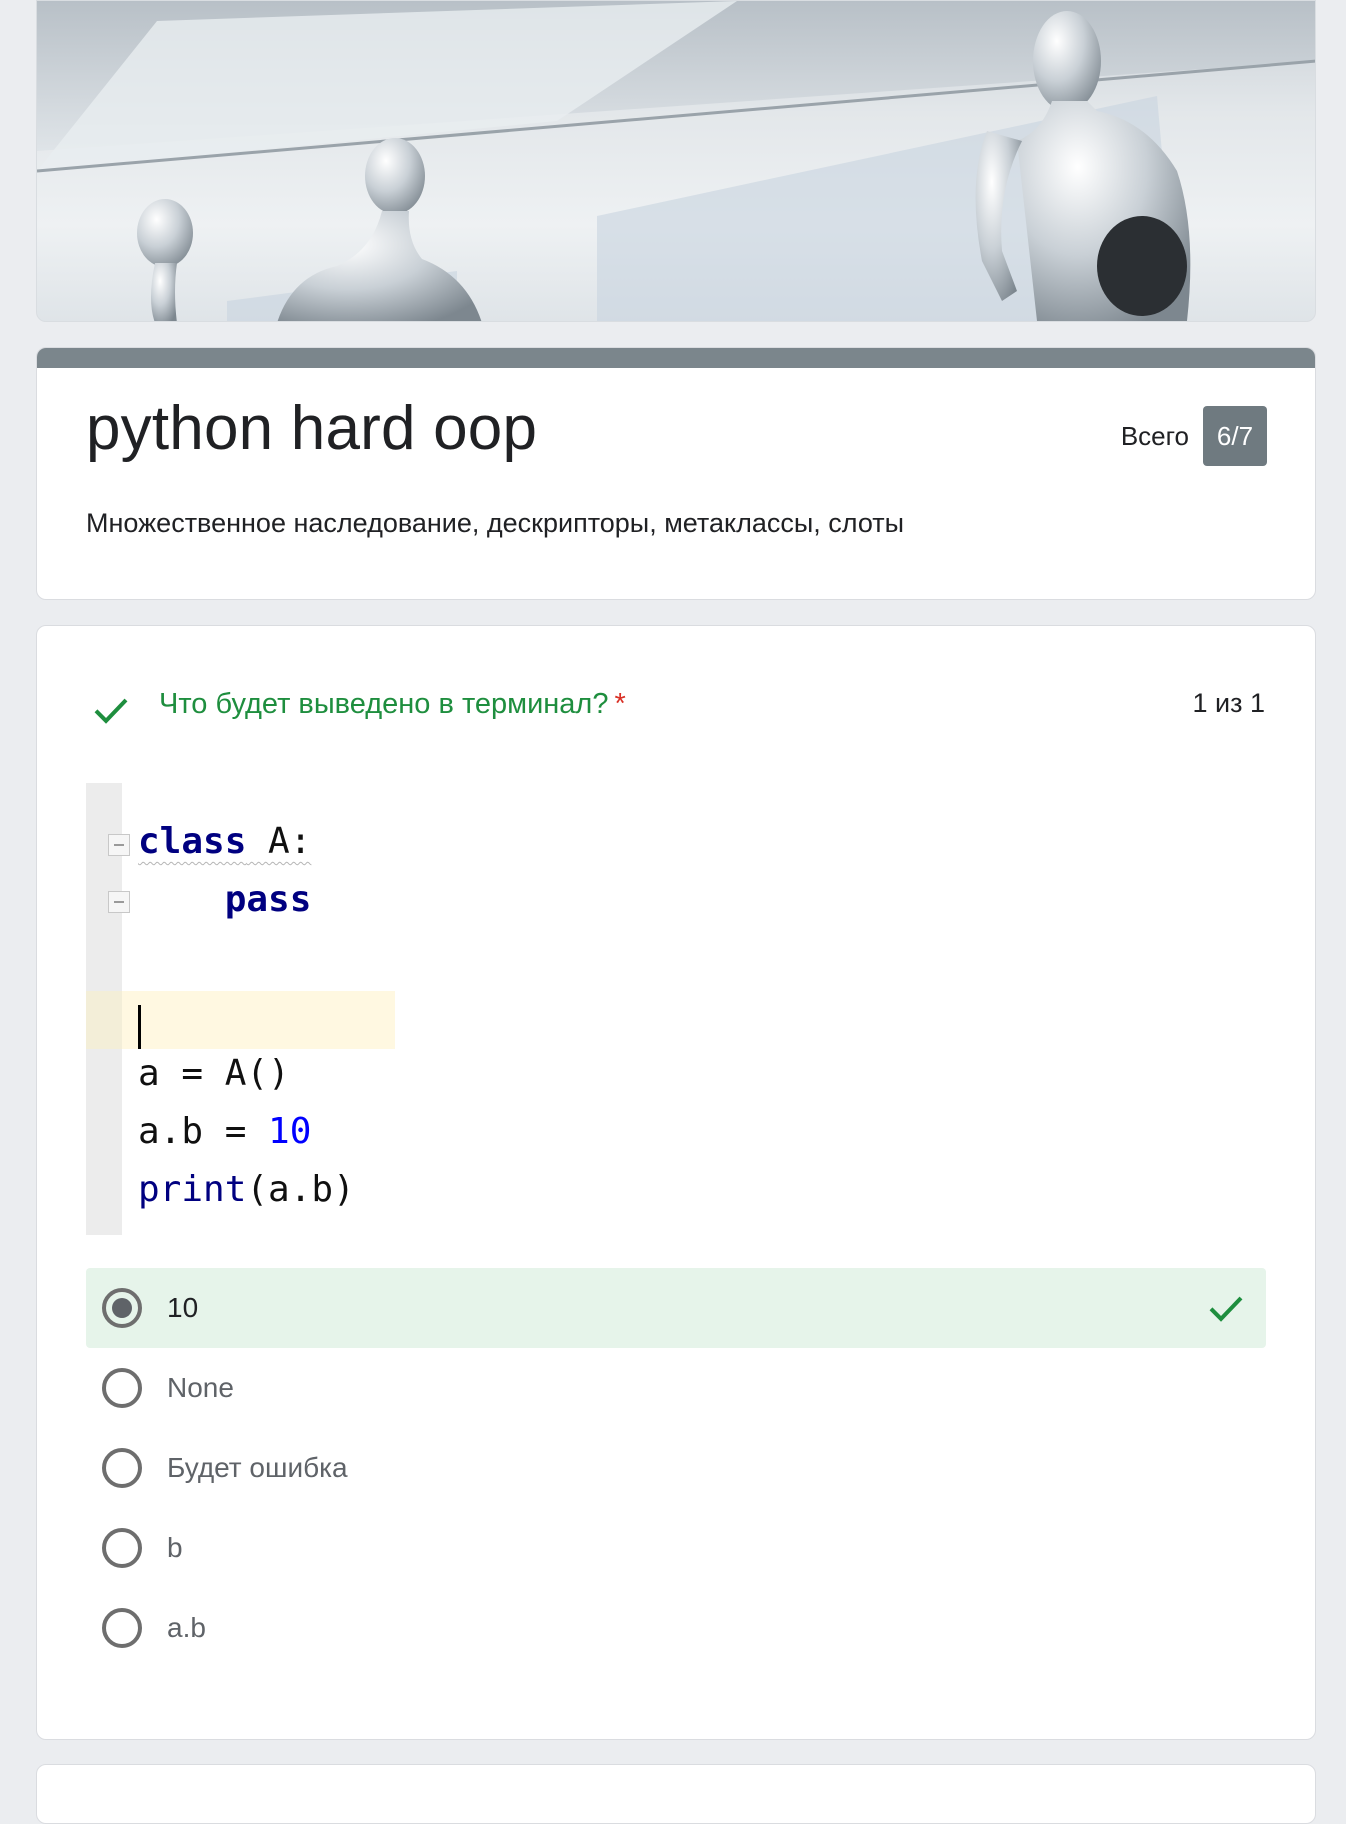 This screenshot has height=1824, width=1346. I want to click on option-none: None, so click(676, 1388).